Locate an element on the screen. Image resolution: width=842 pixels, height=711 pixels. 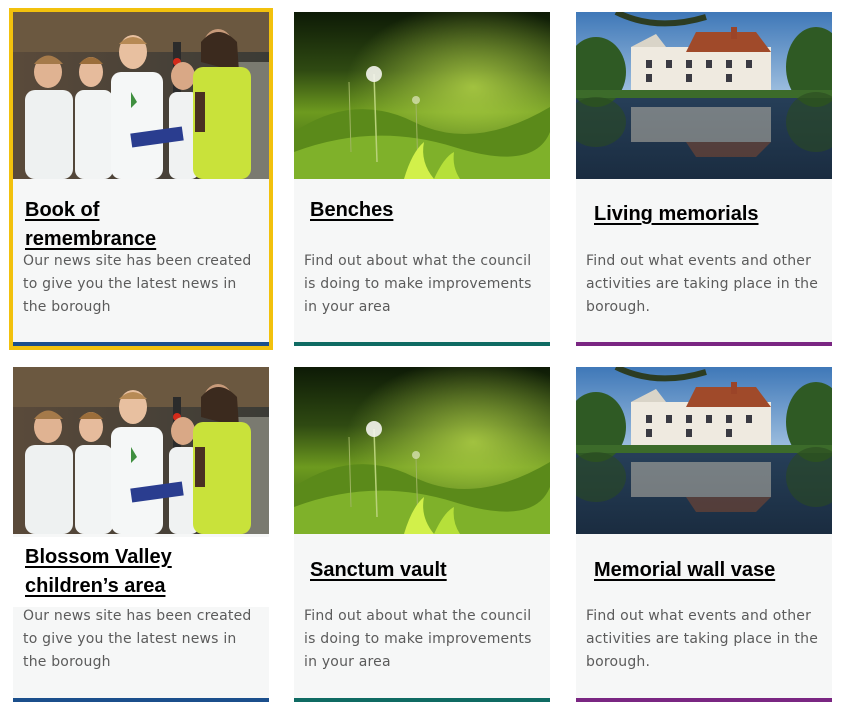
card-title: Sanctum vault is located at coordinates (378, 570).